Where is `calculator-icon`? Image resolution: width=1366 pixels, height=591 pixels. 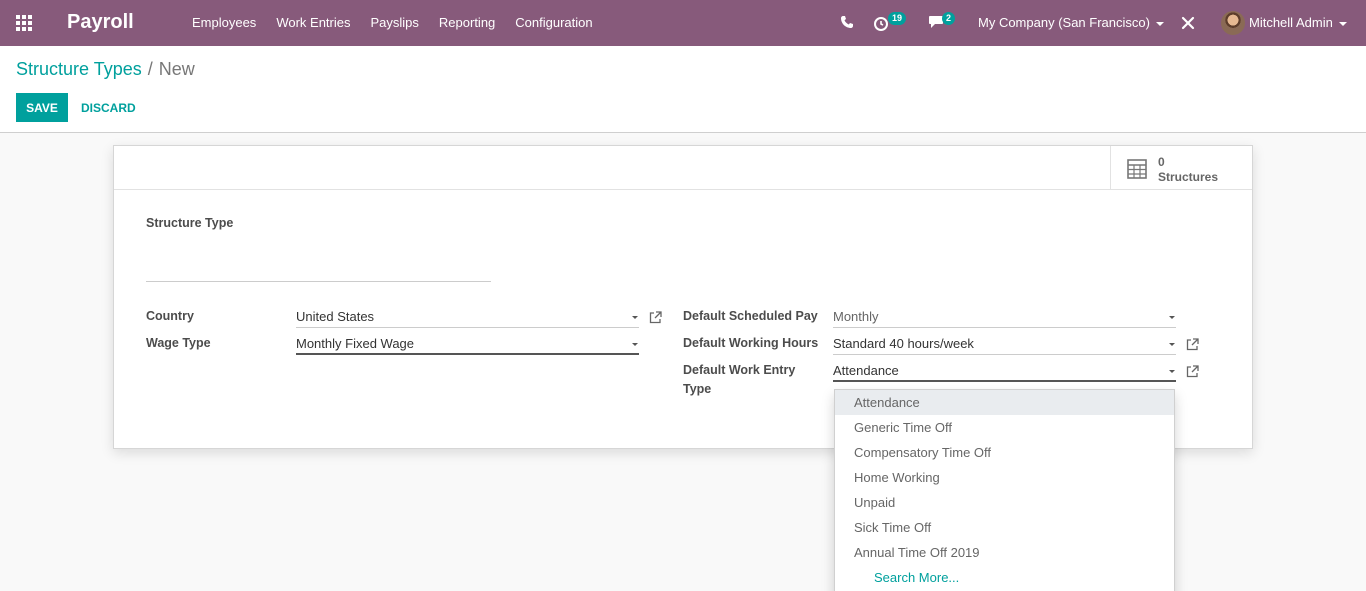
calculator-icon is located at coordinates (1137, 169).